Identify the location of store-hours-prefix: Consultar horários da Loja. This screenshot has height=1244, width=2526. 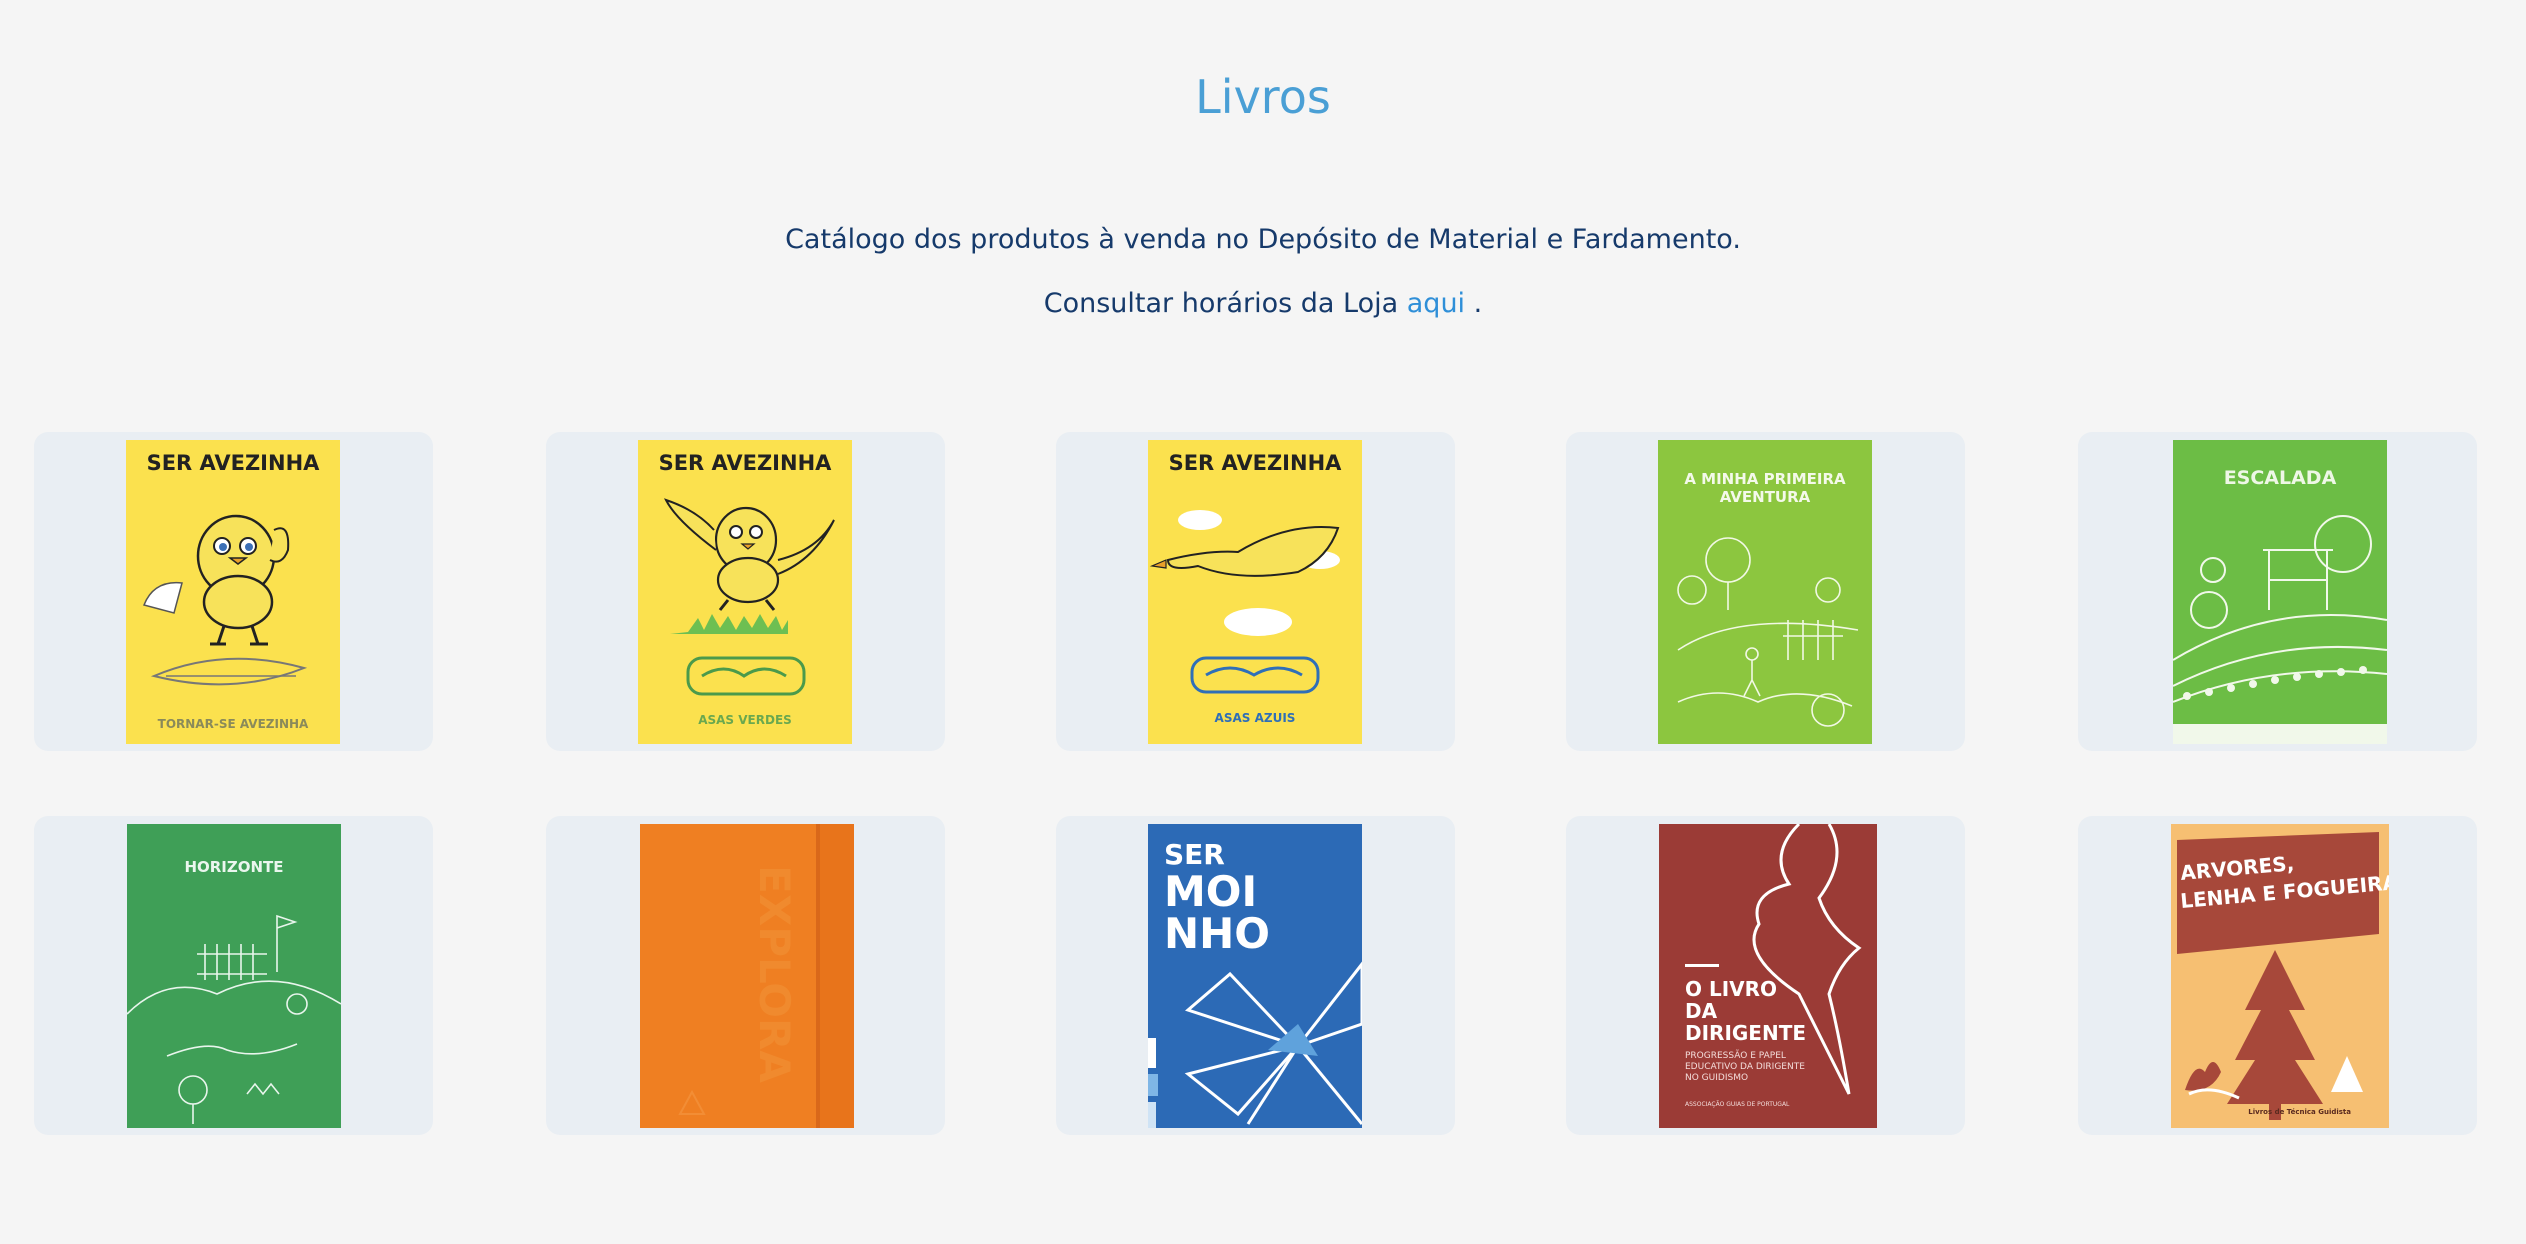
(1221, 303).